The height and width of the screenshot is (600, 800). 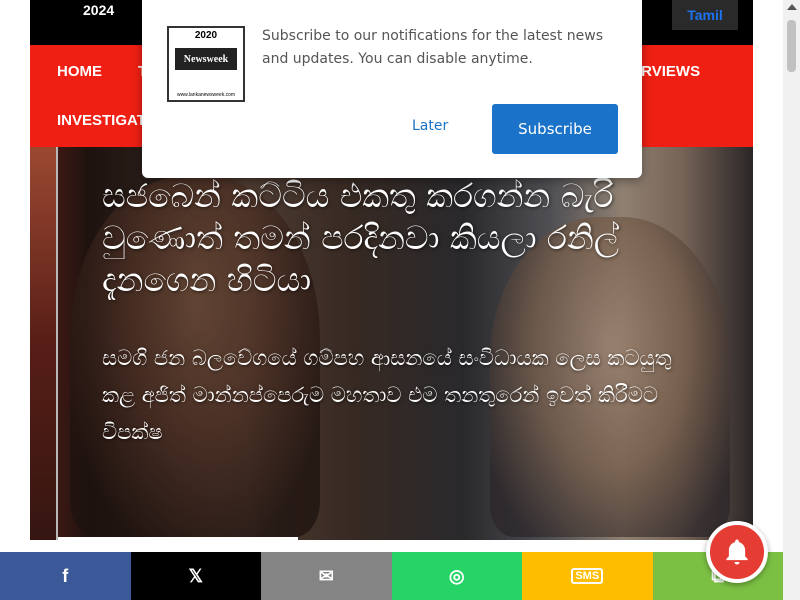 I want to click on later-button: Later, so click(x=430, y=126).